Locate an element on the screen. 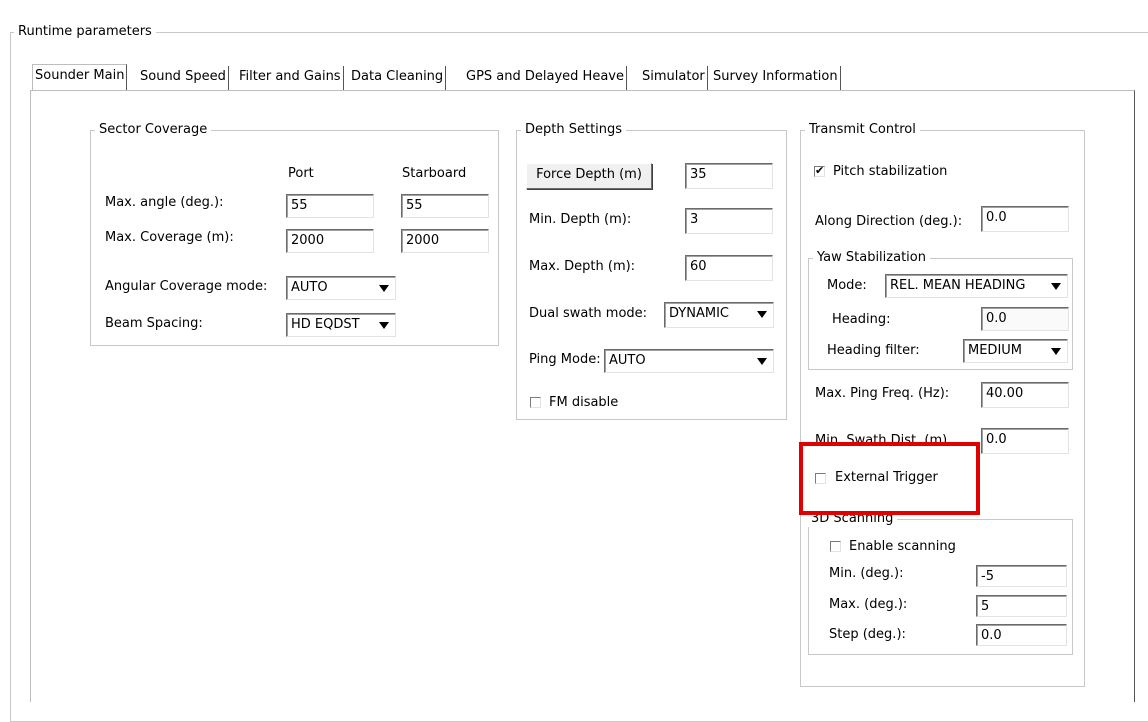 This screenshot has height=722, width=1148. heading-filter-label: Heading filter: is located at coordinates (873, 350).